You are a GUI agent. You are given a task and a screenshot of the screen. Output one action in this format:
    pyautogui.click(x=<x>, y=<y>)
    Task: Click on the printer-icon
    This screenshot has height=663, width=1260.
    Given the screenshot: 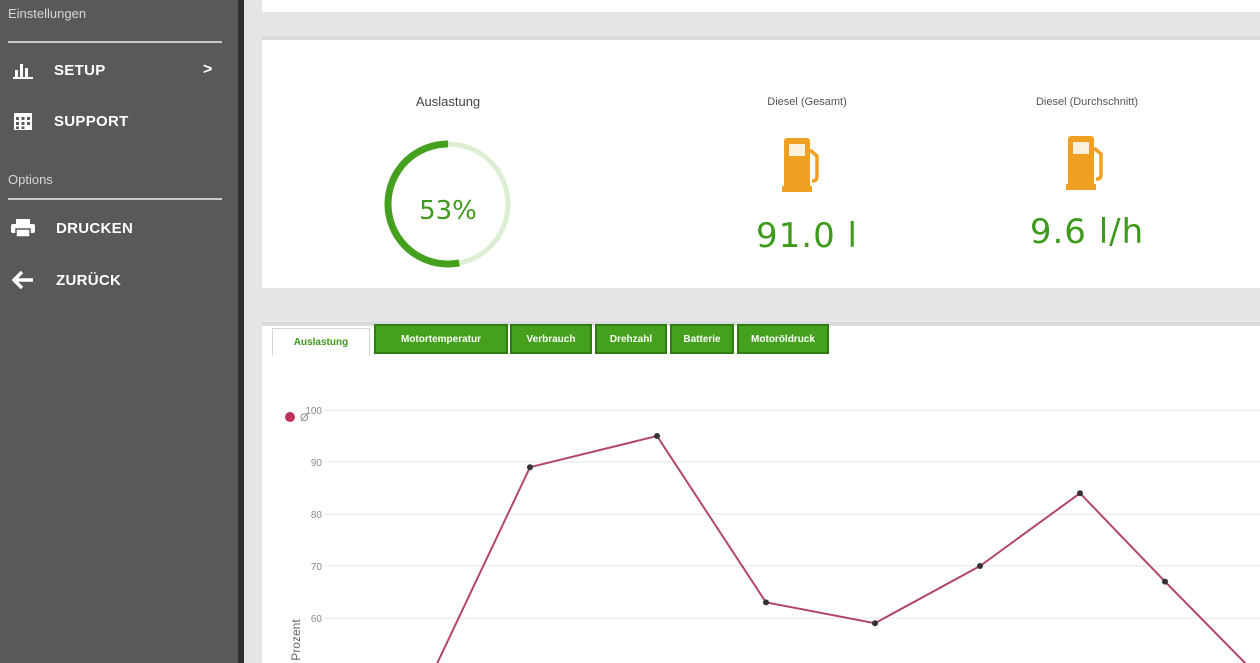 What is the action you would take?
    pyautogui.click(x=23, y=228)
    